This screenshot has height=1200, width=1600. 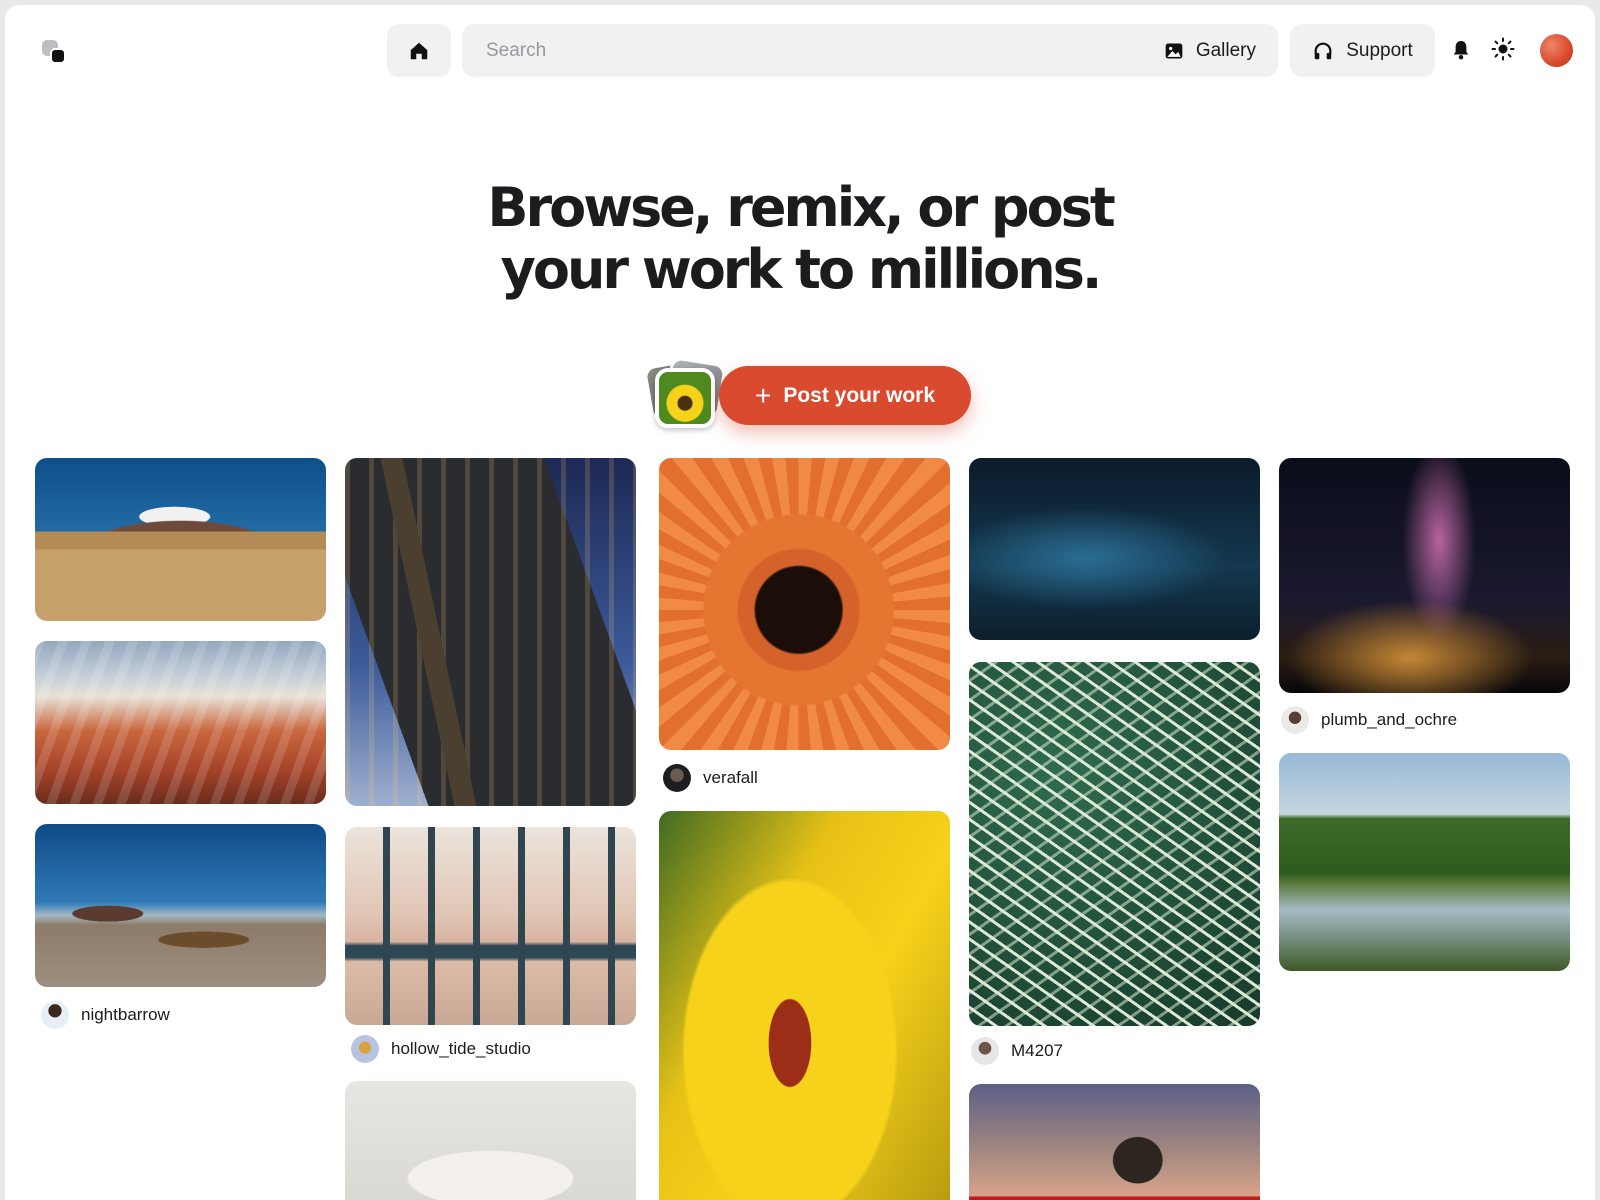 I want to click on gallery-filter-button: Gallery, so click(x=1210, y=51).